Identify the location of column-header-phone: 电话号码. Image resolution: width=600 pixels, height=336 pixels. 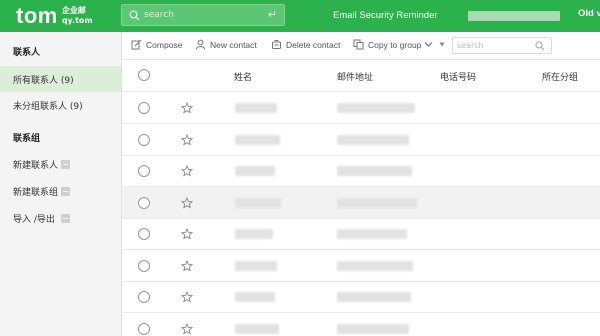
(458, 76).